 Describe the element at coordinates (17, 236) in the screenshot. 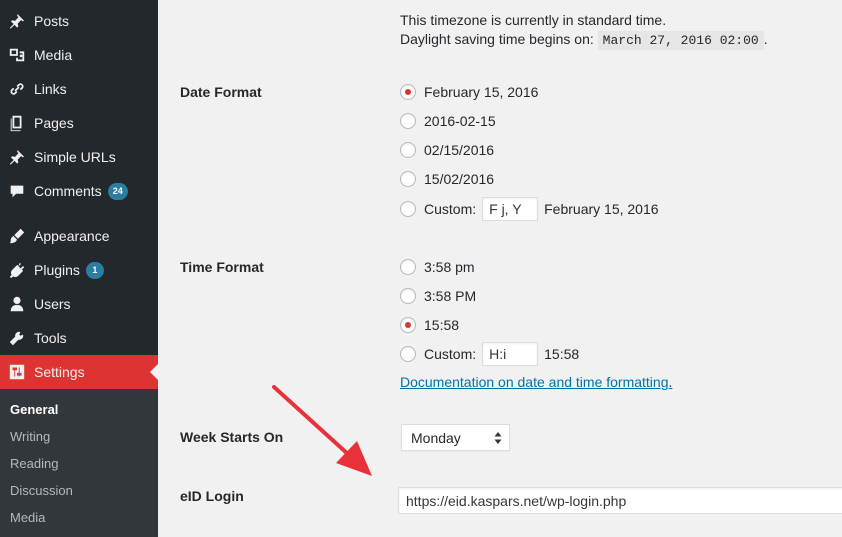

I see `paintbrush-icon` at that location.